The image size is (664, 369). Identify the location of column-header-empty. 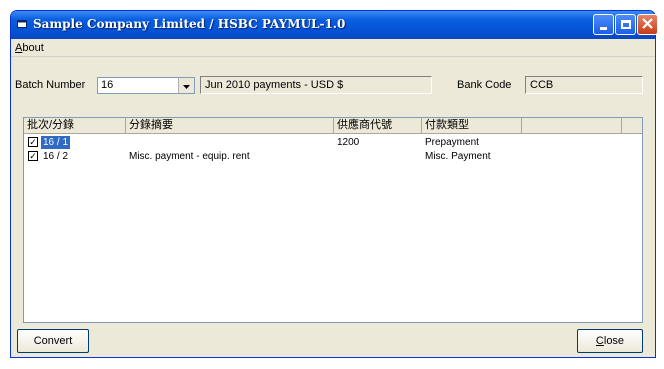
(572, 126).